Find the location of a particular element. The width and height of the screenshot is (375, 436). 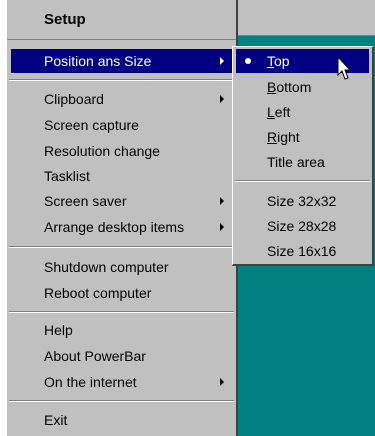

menu-item-about-powerbar: About PowerBar is located at coordinates (121, 356).